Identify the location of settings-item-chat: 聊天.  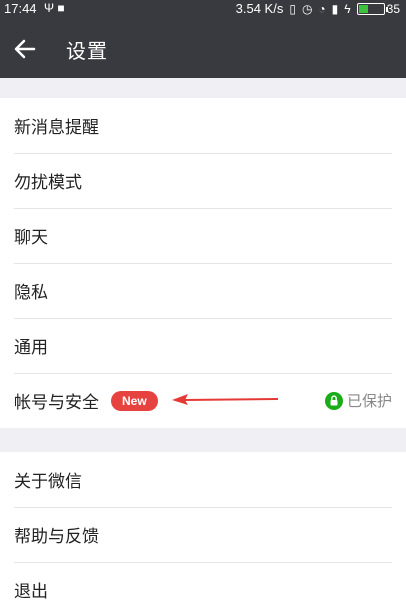
(203, 235).